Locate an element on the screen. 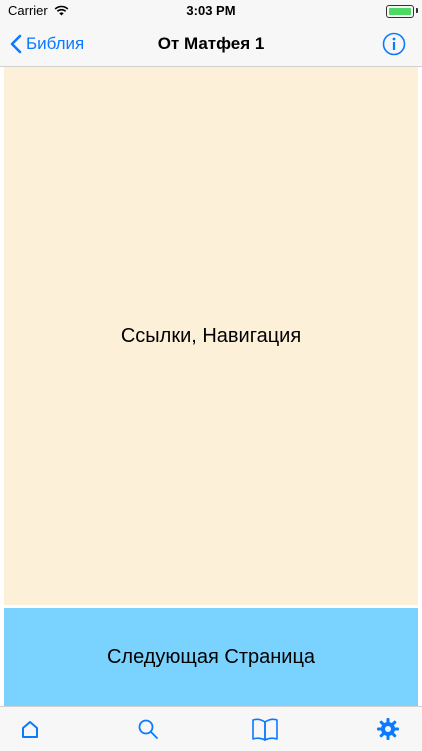 This screenshot has width=422, height=751. book-icon is located at coordinates (265, 729).